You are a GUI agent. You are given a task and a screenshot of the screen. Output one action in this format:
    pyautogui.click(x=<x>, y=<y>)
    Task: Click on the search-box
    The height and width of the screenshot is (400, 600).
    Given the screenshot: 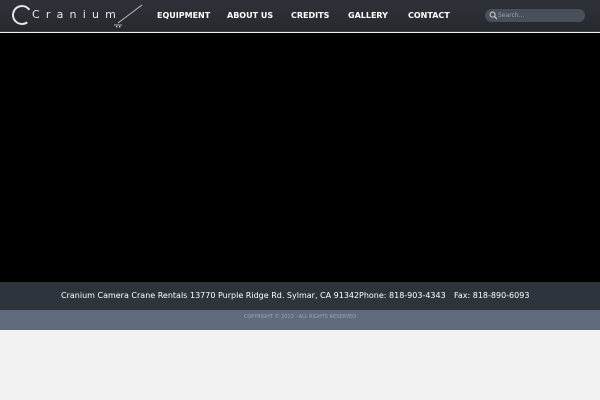 What is the action you would take?
    pyautogui.click(x=535, y=15)
    